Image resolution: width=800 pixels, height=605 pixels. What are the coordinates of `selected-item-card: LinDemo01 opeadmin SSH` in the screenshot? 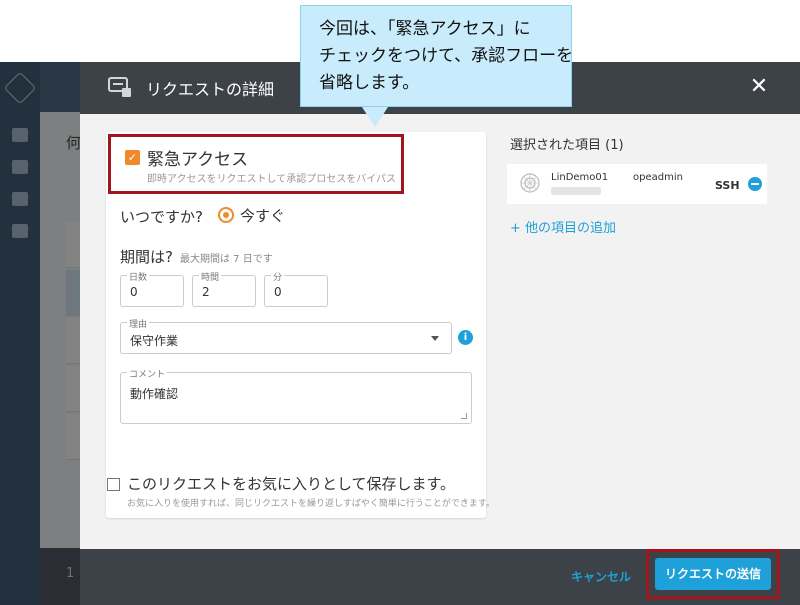 It's located at (637, 184).